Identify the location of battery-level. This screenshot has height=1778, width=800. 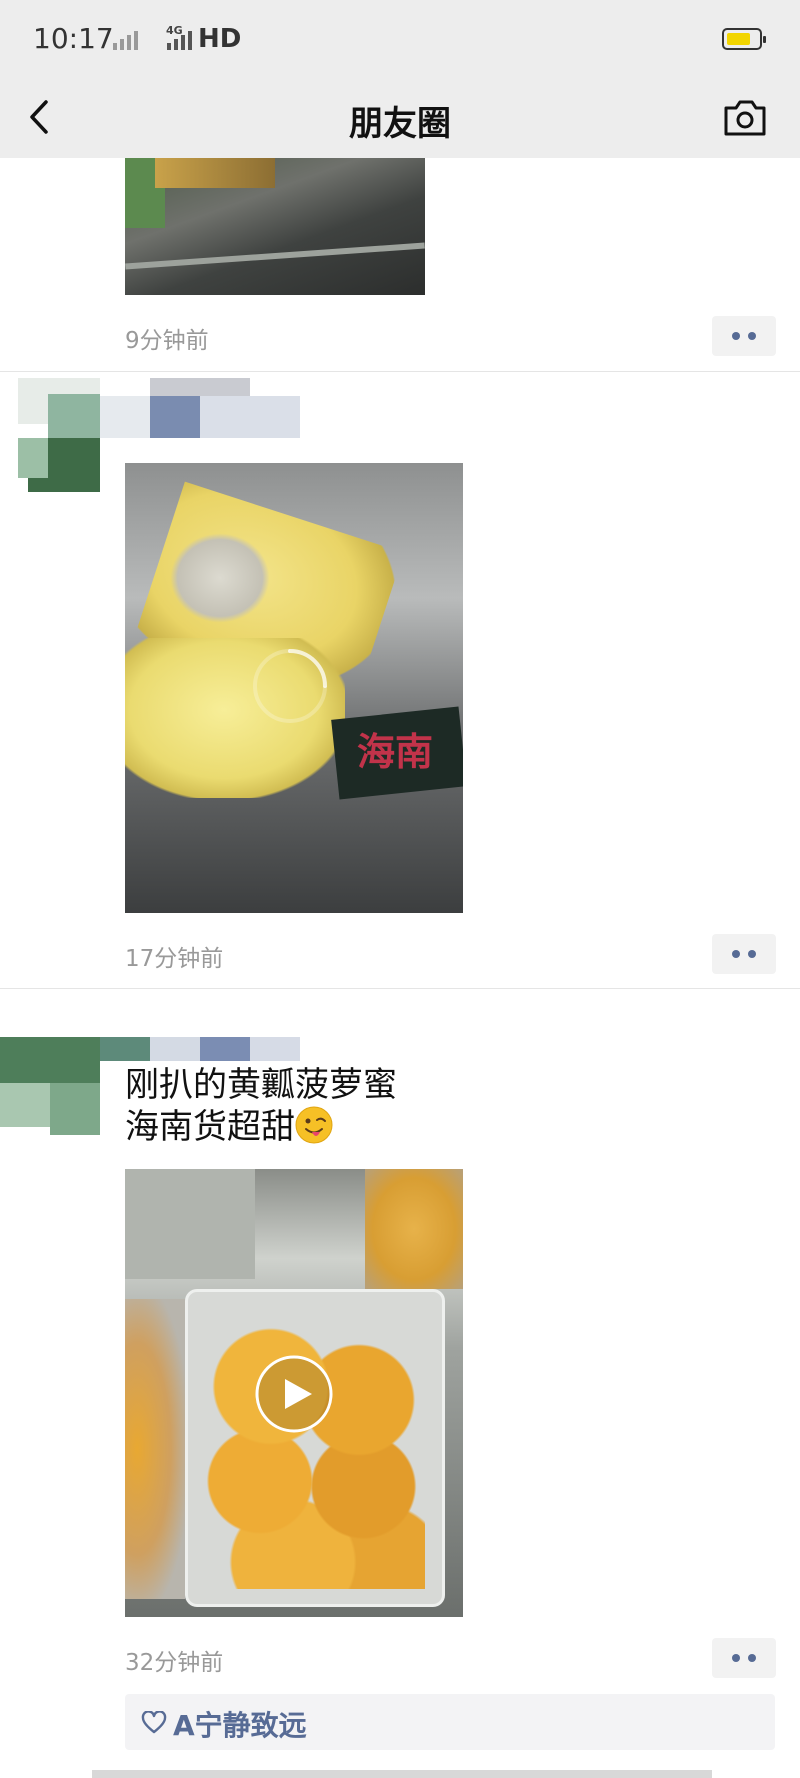
(738, 39).